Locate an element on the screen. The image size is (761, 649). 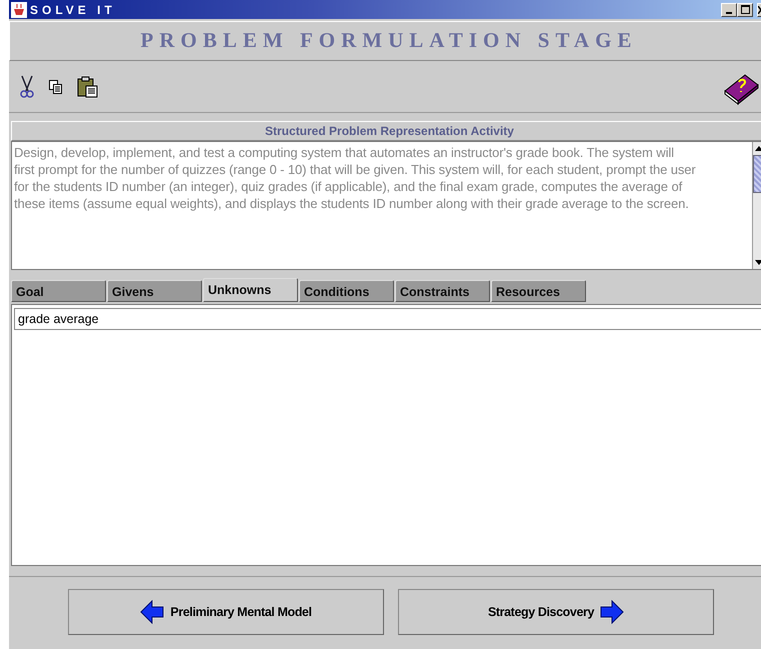
tab: Constraints is located at coordinates (442, 291).